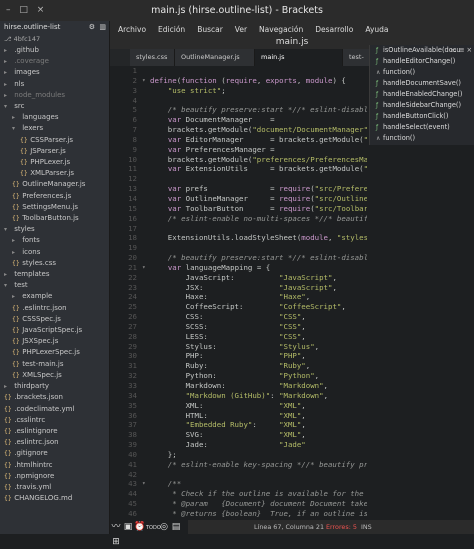 Image resolution: width=474 pixels, height=549 pixels. What do you see at coordinates (54, 240) in the screenshot?
I see `tree-folder: ▸ fonts` at bounding box center [54, 240].